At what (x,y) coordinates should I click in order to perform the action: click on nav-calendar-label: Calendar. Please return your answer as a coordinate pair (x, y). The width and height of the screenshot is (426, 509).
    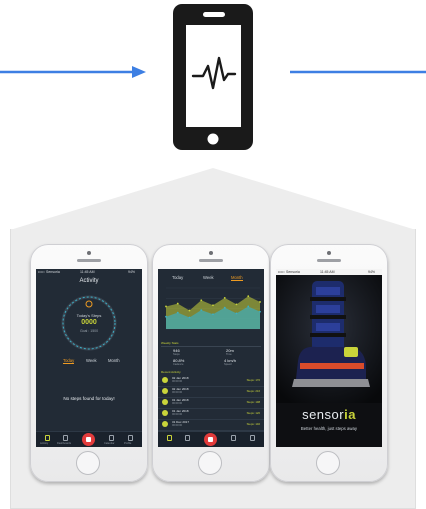
    Looking at the image, I should click on (109, 443).